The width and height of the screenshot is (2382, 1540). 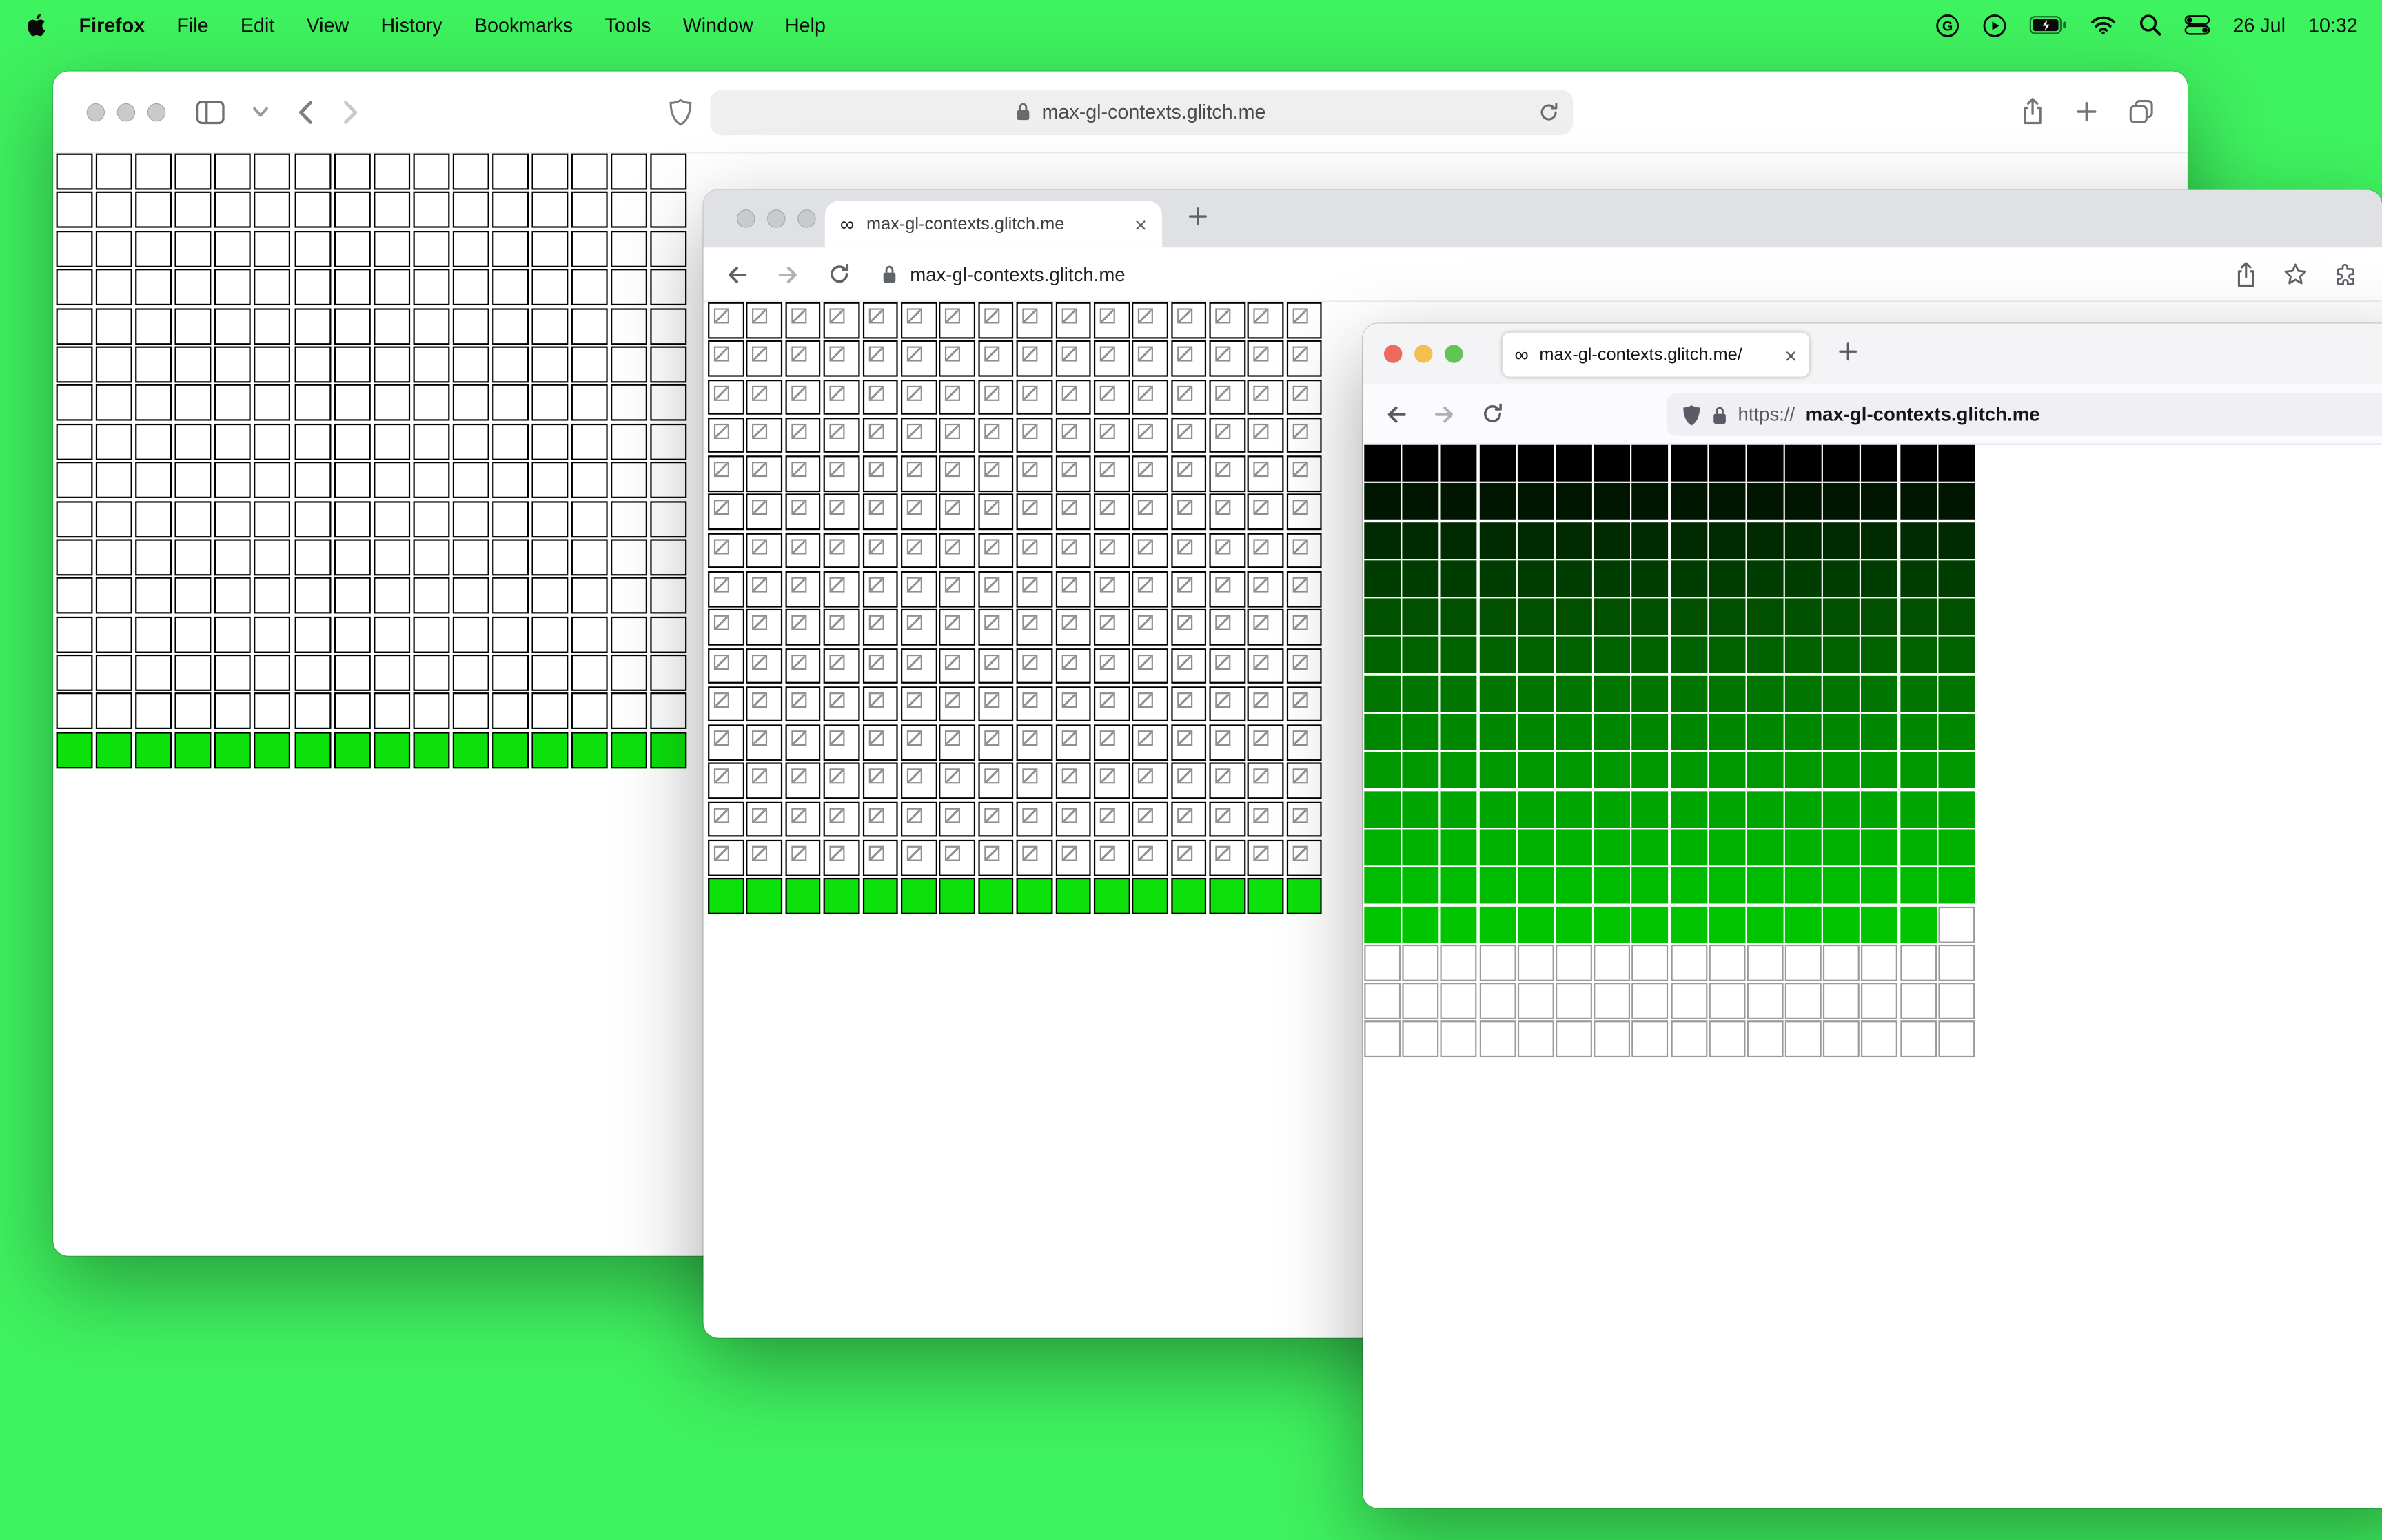 What do you see at coordinates (260, 111) in the screenshot?
I see `chevron-down-icon` at bounding box center [260, 111].